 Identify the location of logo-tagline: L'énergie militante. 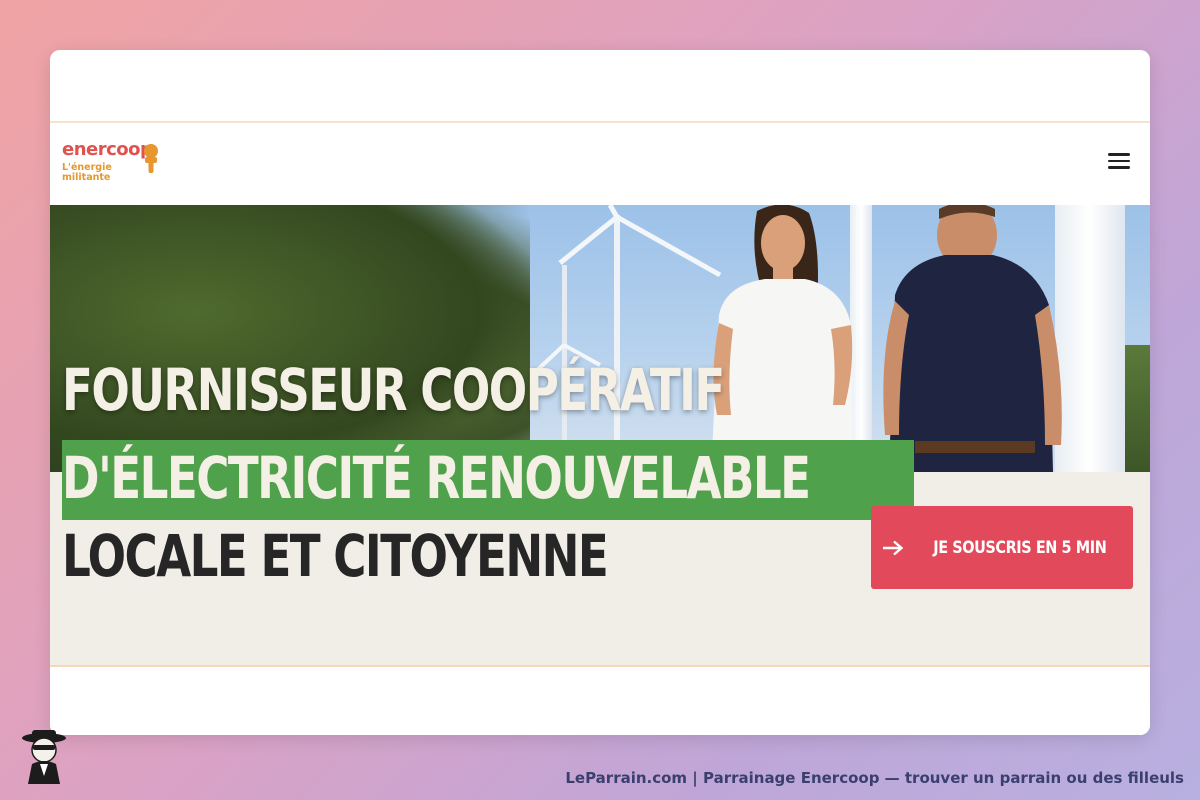
(87, 172).